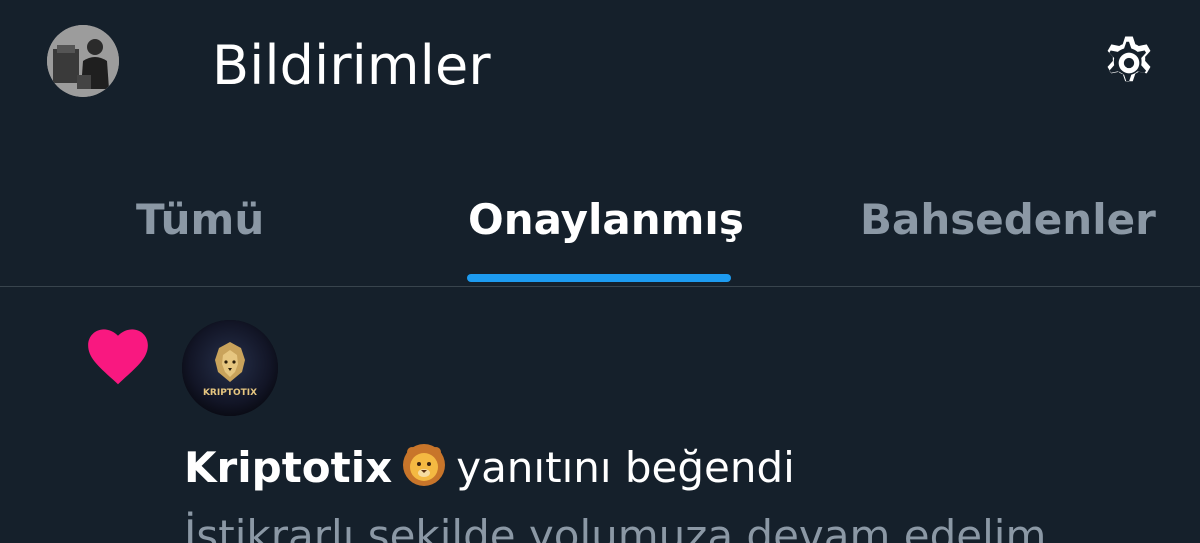 This screenshot has width=1200, height=543. Describe the element at coordinates (1129, 59) in the screenshot. I see `gear-icon` at that location.